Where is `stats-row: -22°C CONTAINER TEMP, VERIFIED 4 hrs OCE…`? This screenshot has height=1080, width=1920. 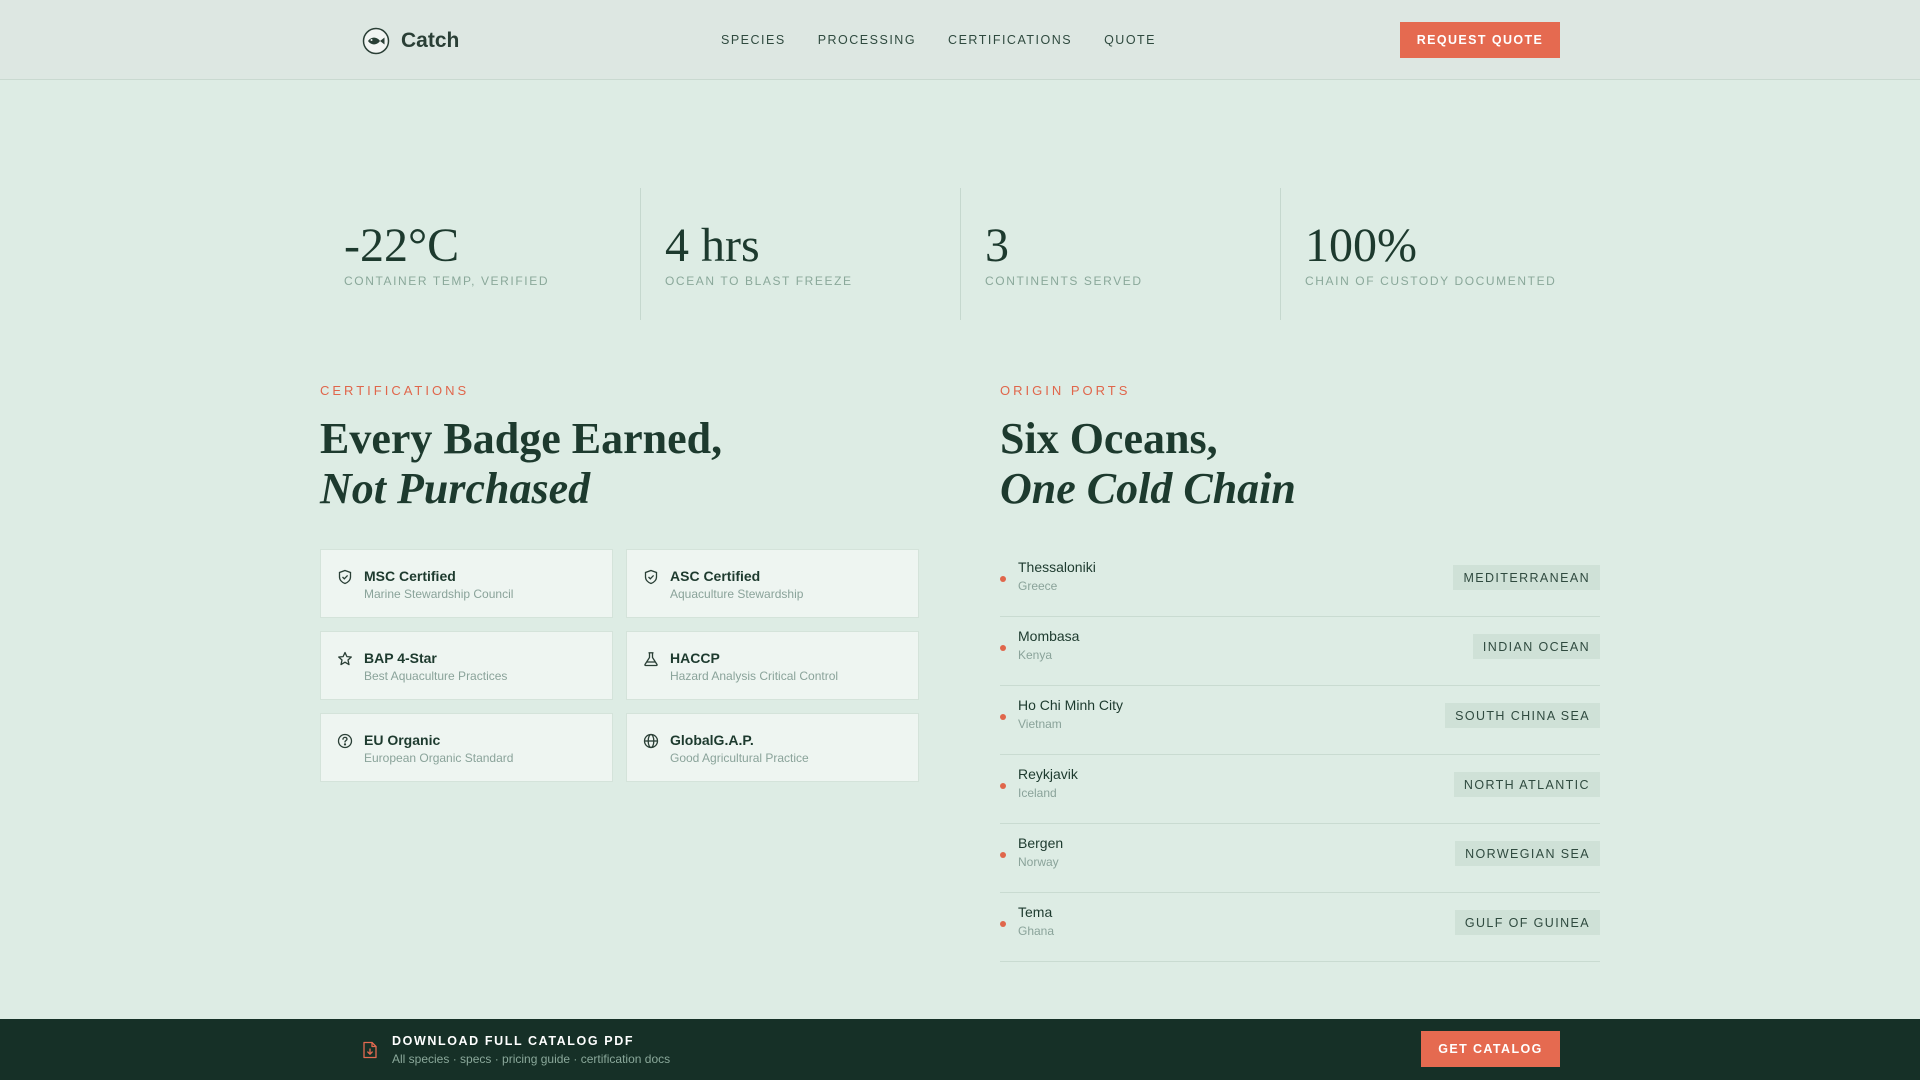
stats-row: -22°C CONTAINER TEMP, VERIFIED 4 hrs OCE… is located at coordinates (960, 254).